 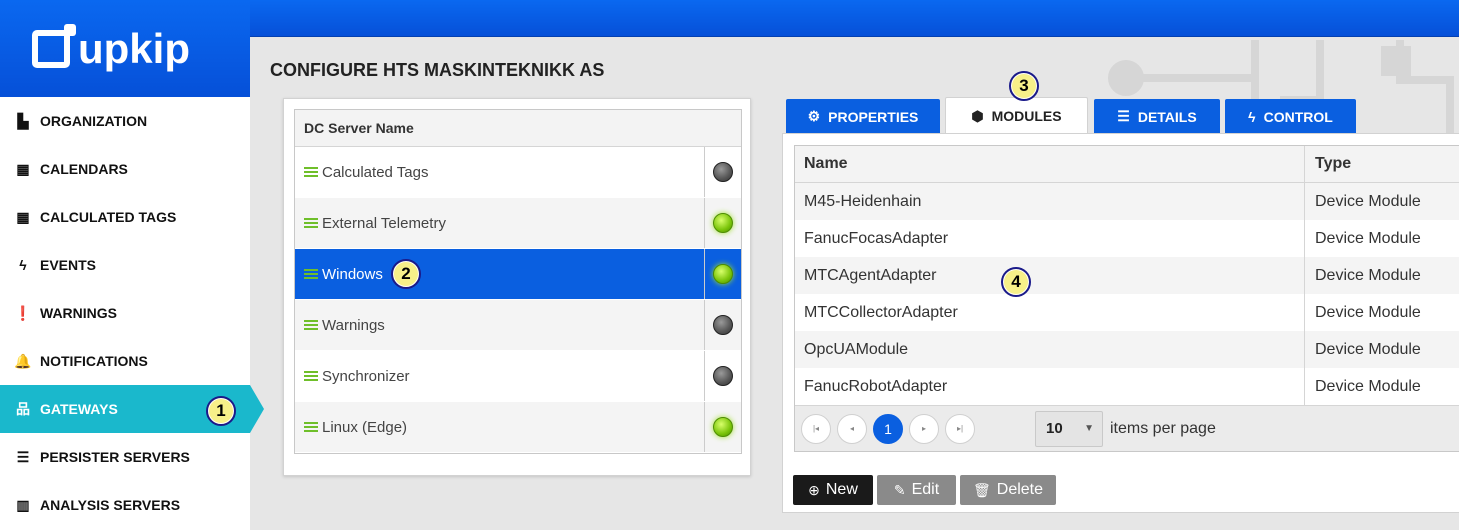 I want to click on server-name-cell: Warnings, so click(x=499, y=325).